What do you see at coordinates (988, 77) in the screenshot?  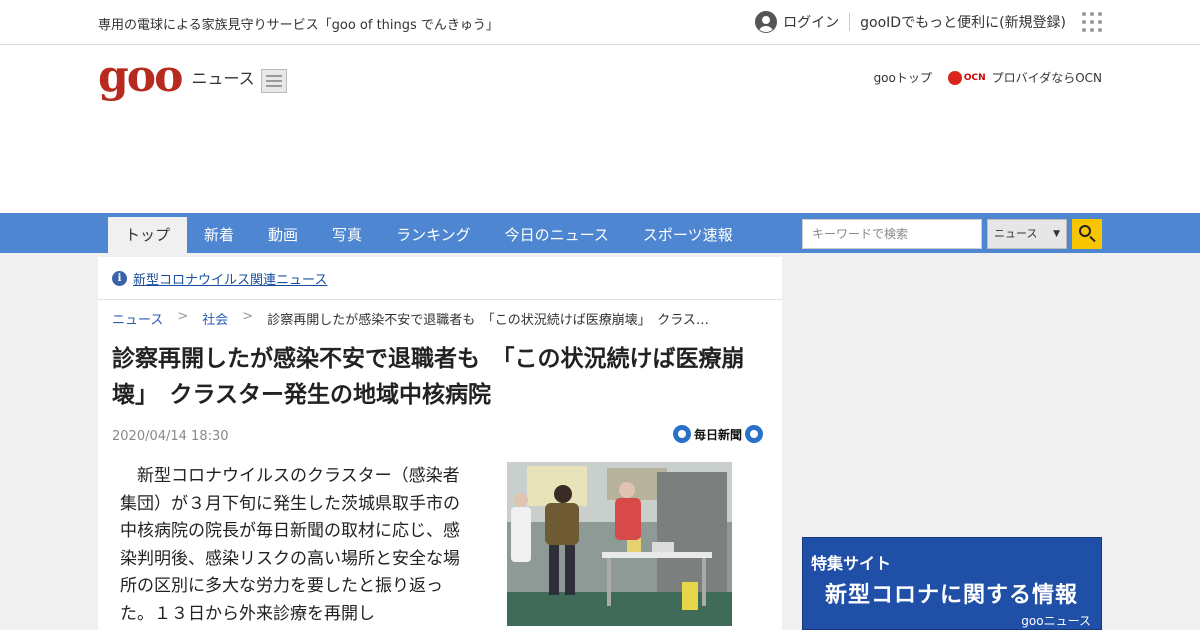 I see `header-links: gooトップ OCN プロバイダならOCN` at bounding box center [988, 77].